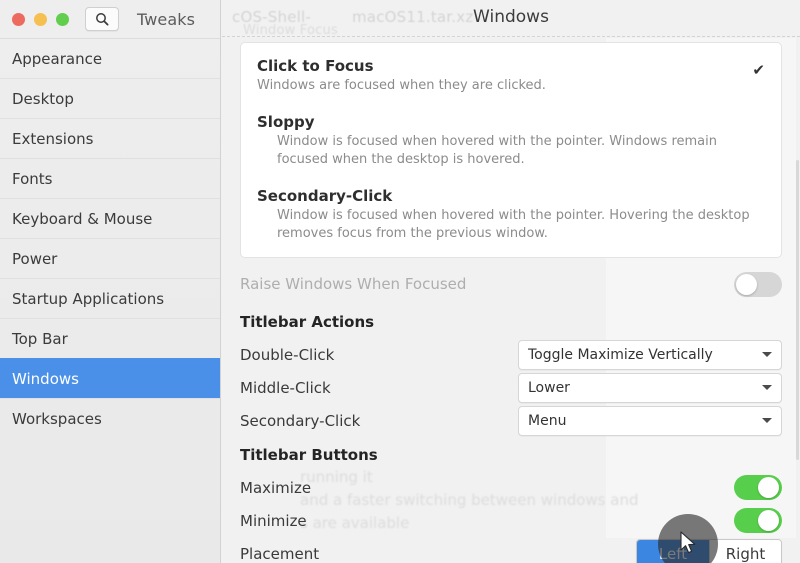 The width and height of the screenshot is (800, 563). I want to click on double-click-label: Double-Click, so click(287, 354).